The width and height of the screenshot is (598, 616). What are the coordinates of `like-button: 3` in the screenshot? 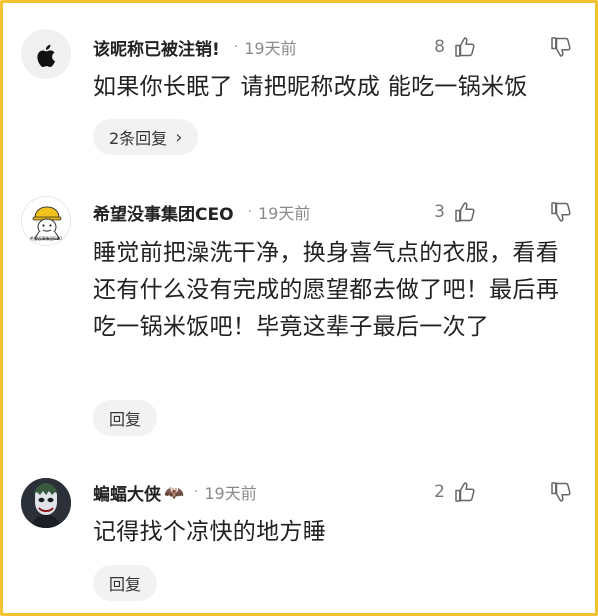 It's located at (455, 212).